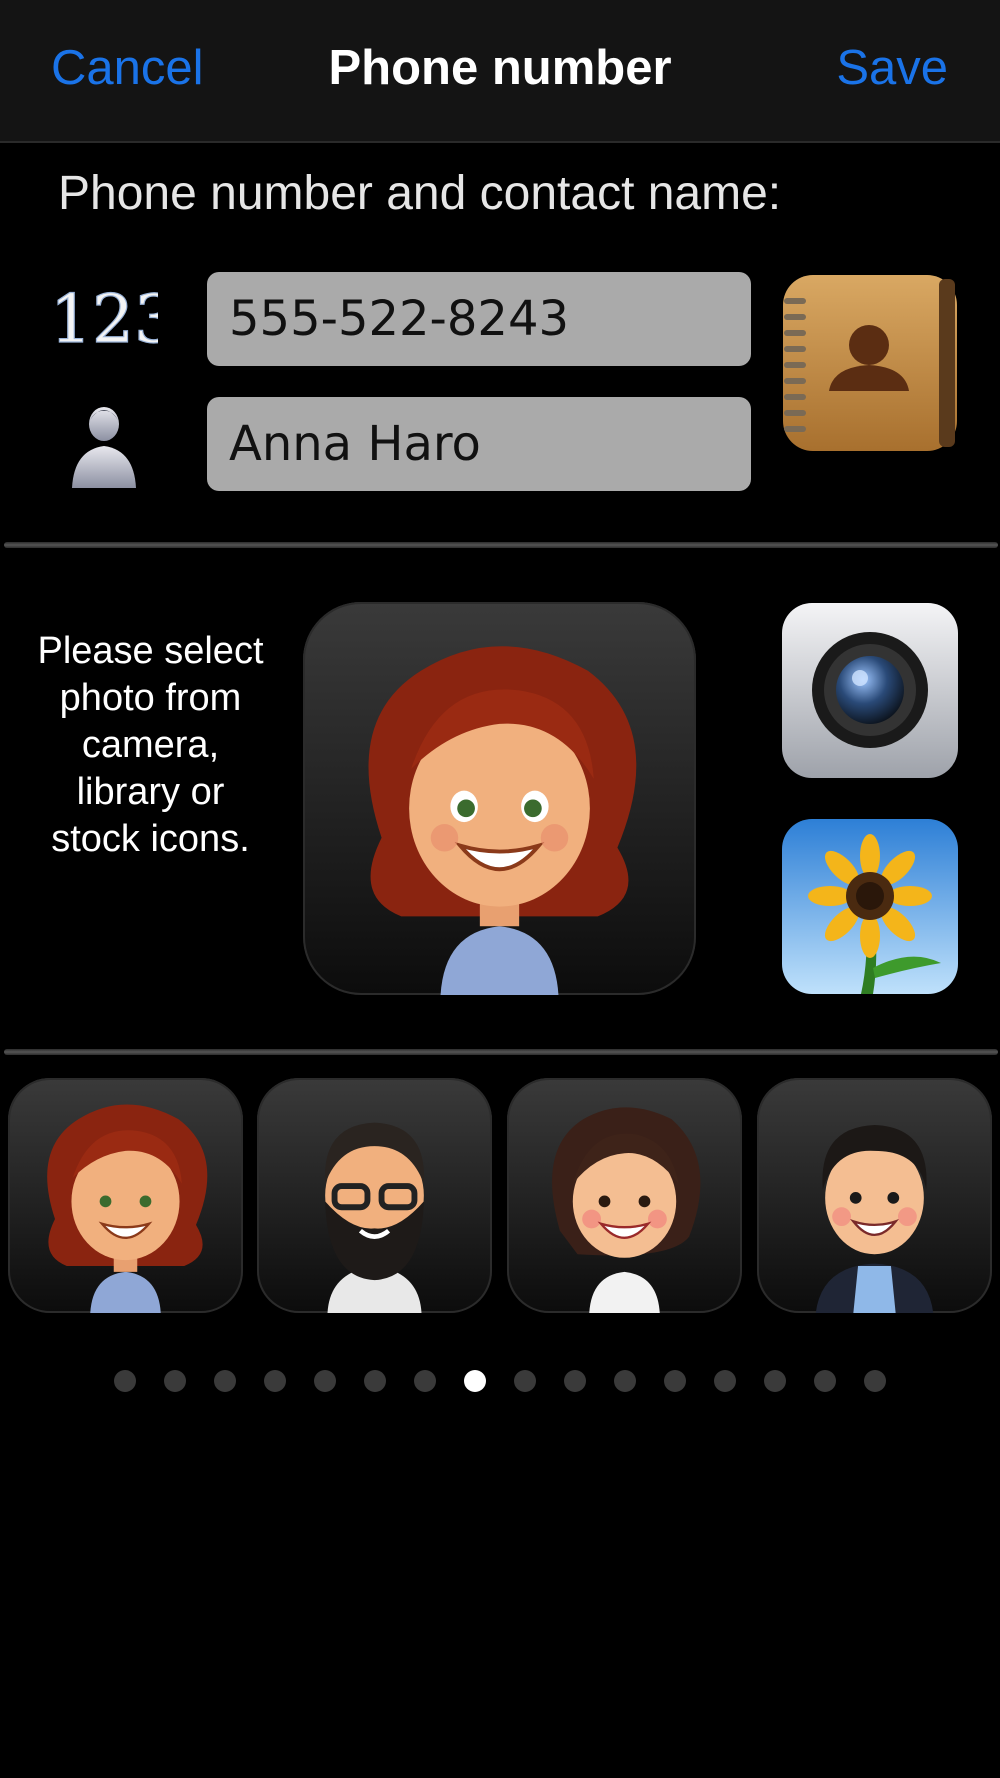  What do you see at coordinates (479, 319) in the screenshot?
I see `phone-number-field: 555-522-8243` at bounding box center [479, 319].